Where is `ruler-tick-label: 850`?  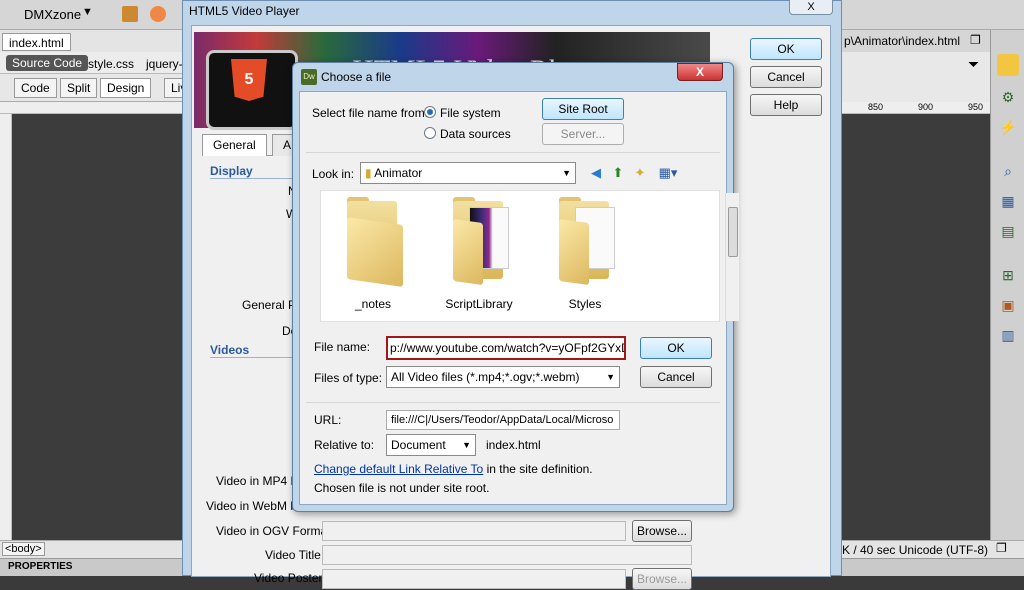
ruler-tick-label: 850 is located at coordinates (876, 107).